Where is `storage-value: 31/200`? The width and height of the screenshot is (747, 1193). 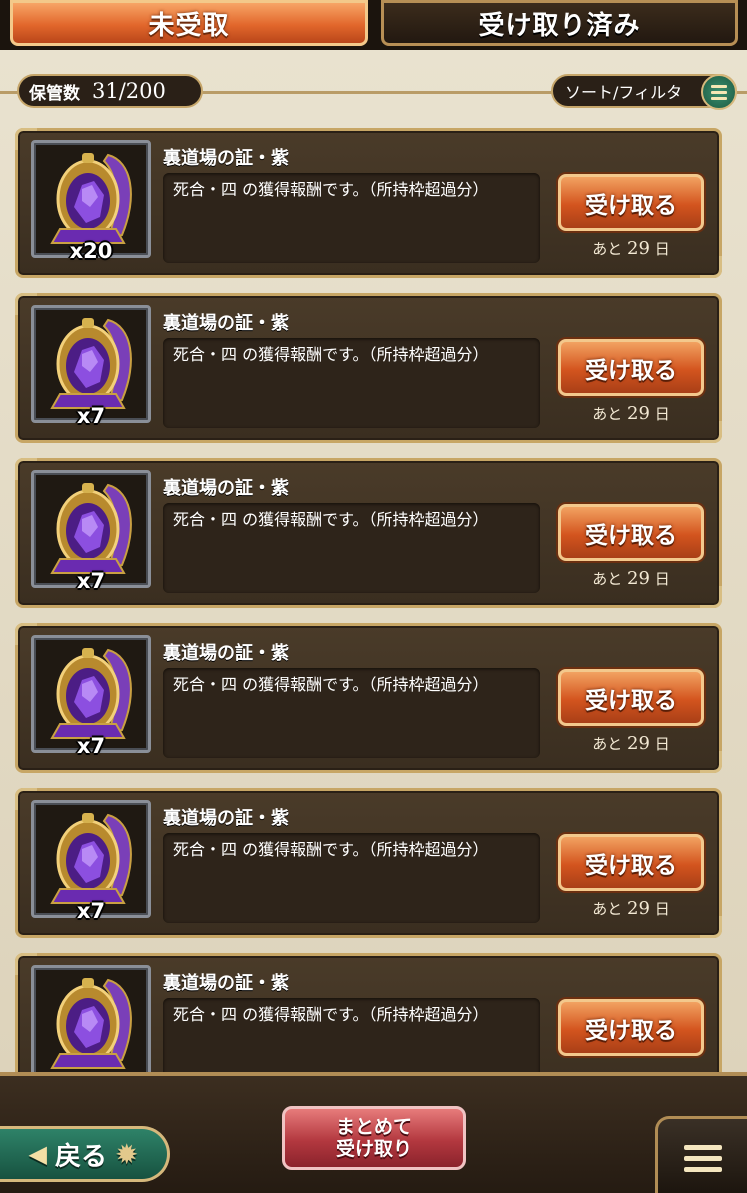
storage-value: 31/200 is located at coordinates (129, 91).